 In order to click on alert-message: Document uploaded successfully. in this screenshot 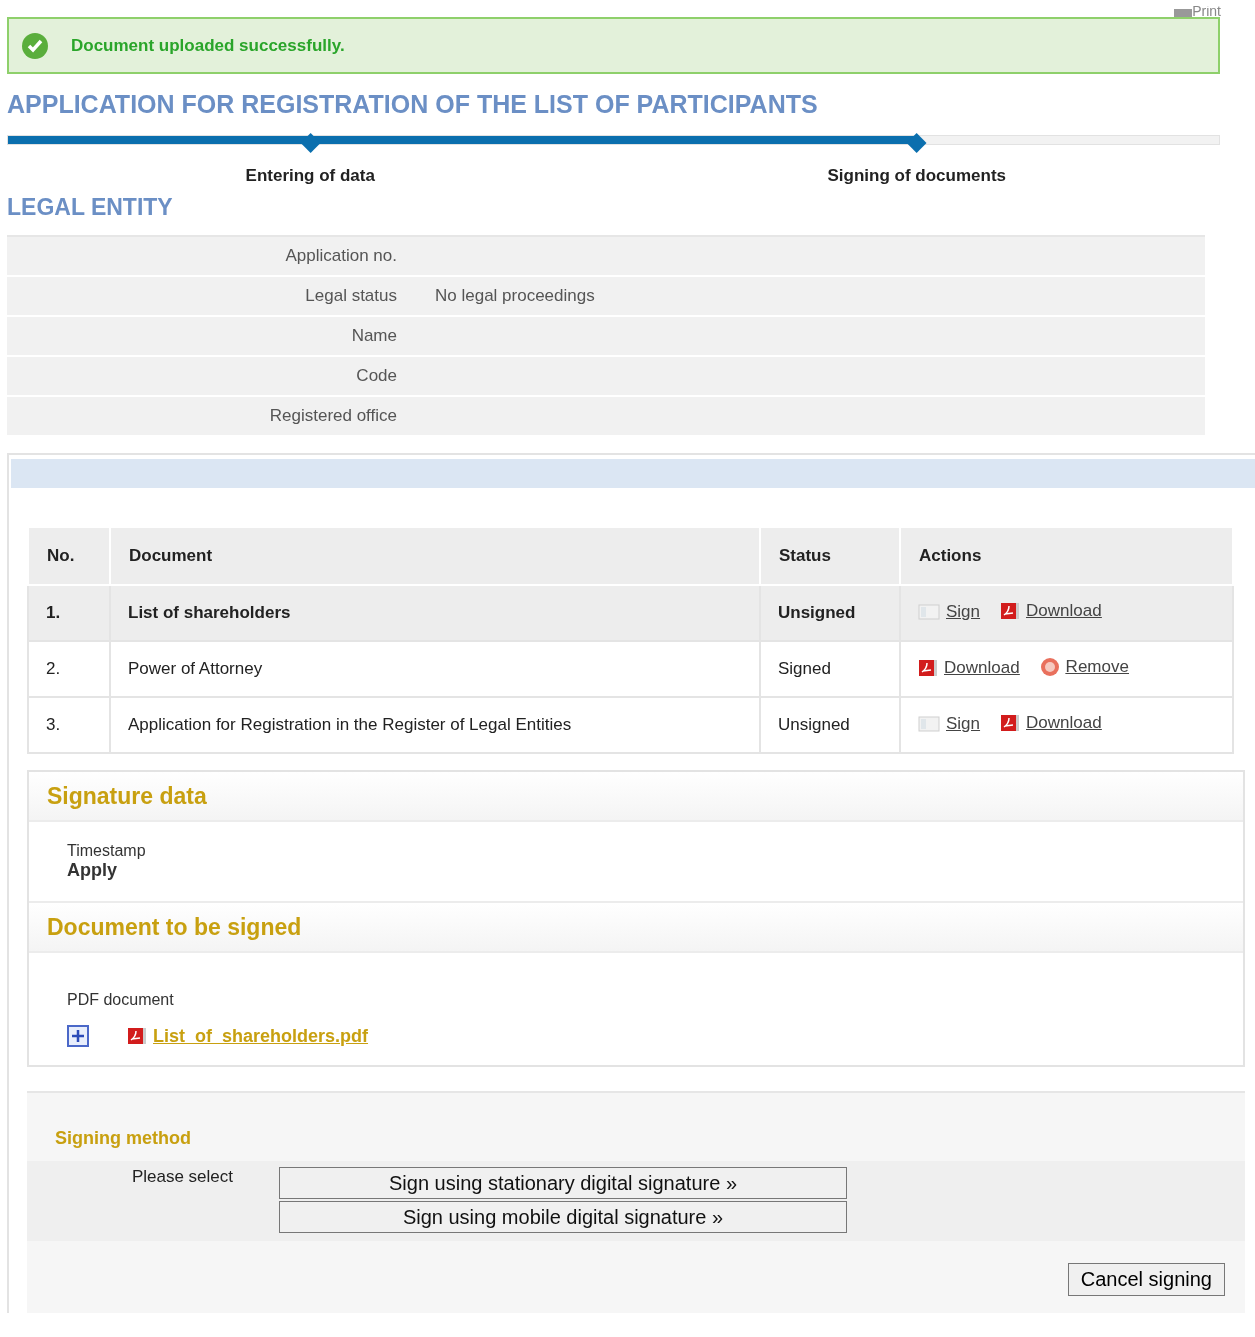, I will do `click(208, 45)`.